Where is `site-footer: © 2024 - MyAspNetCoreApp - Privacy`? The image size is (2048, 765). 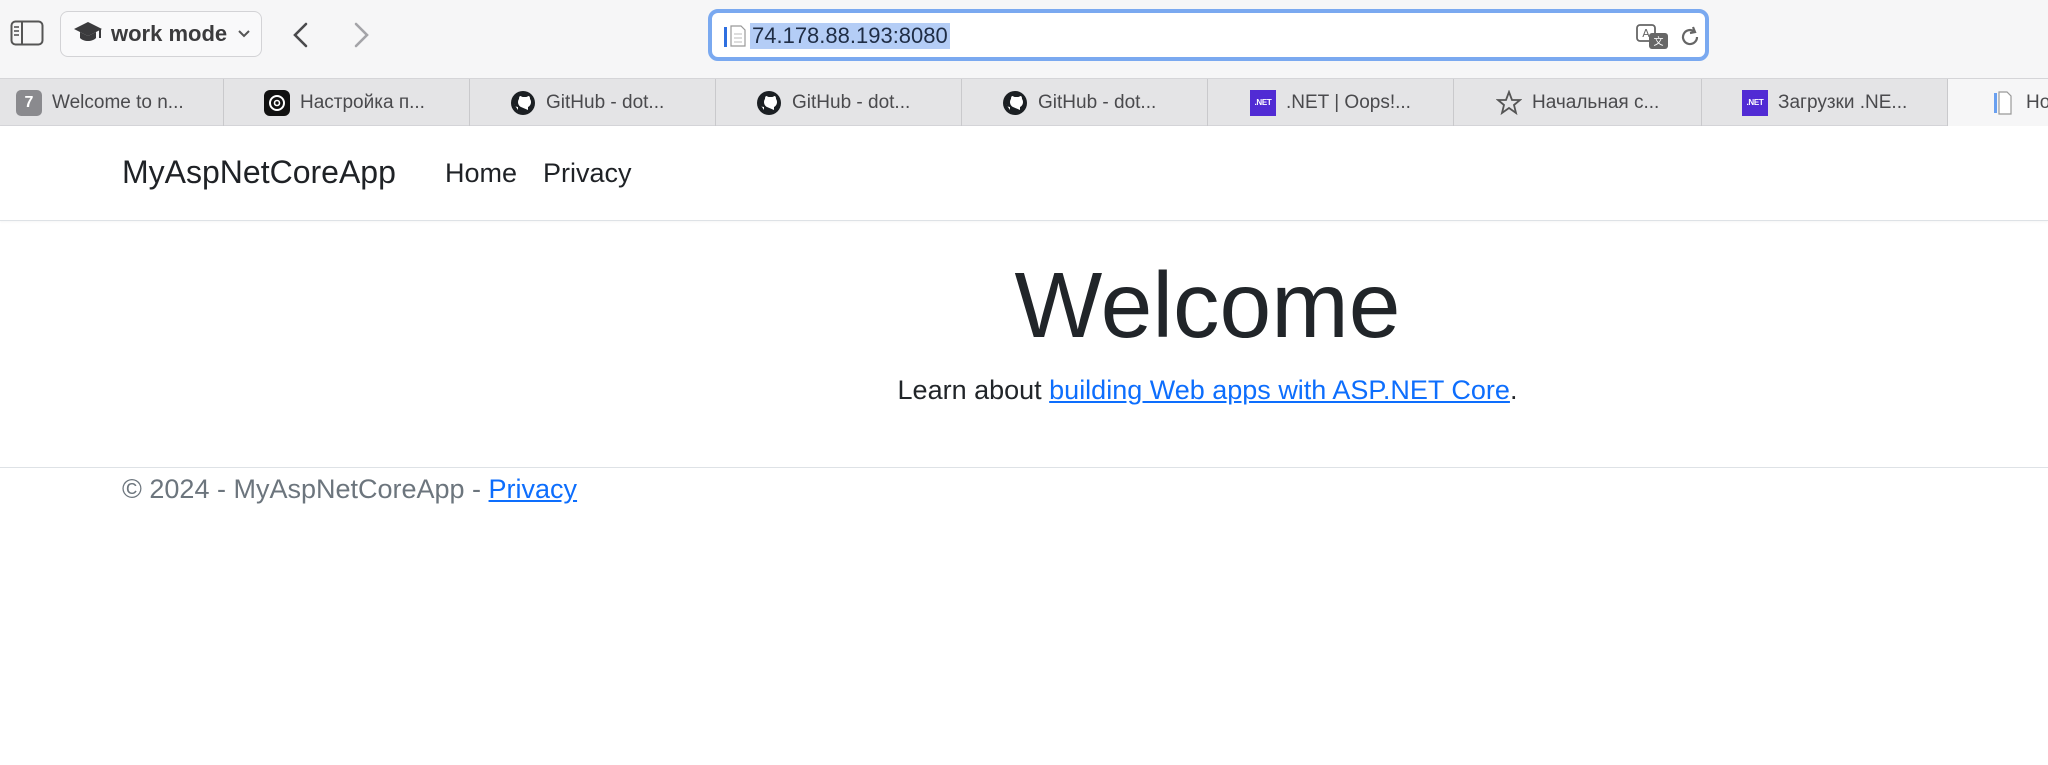
site-footer: © 2024 - MyAspNetCoreApp - Privacy is located at coordinates (1024, 486).